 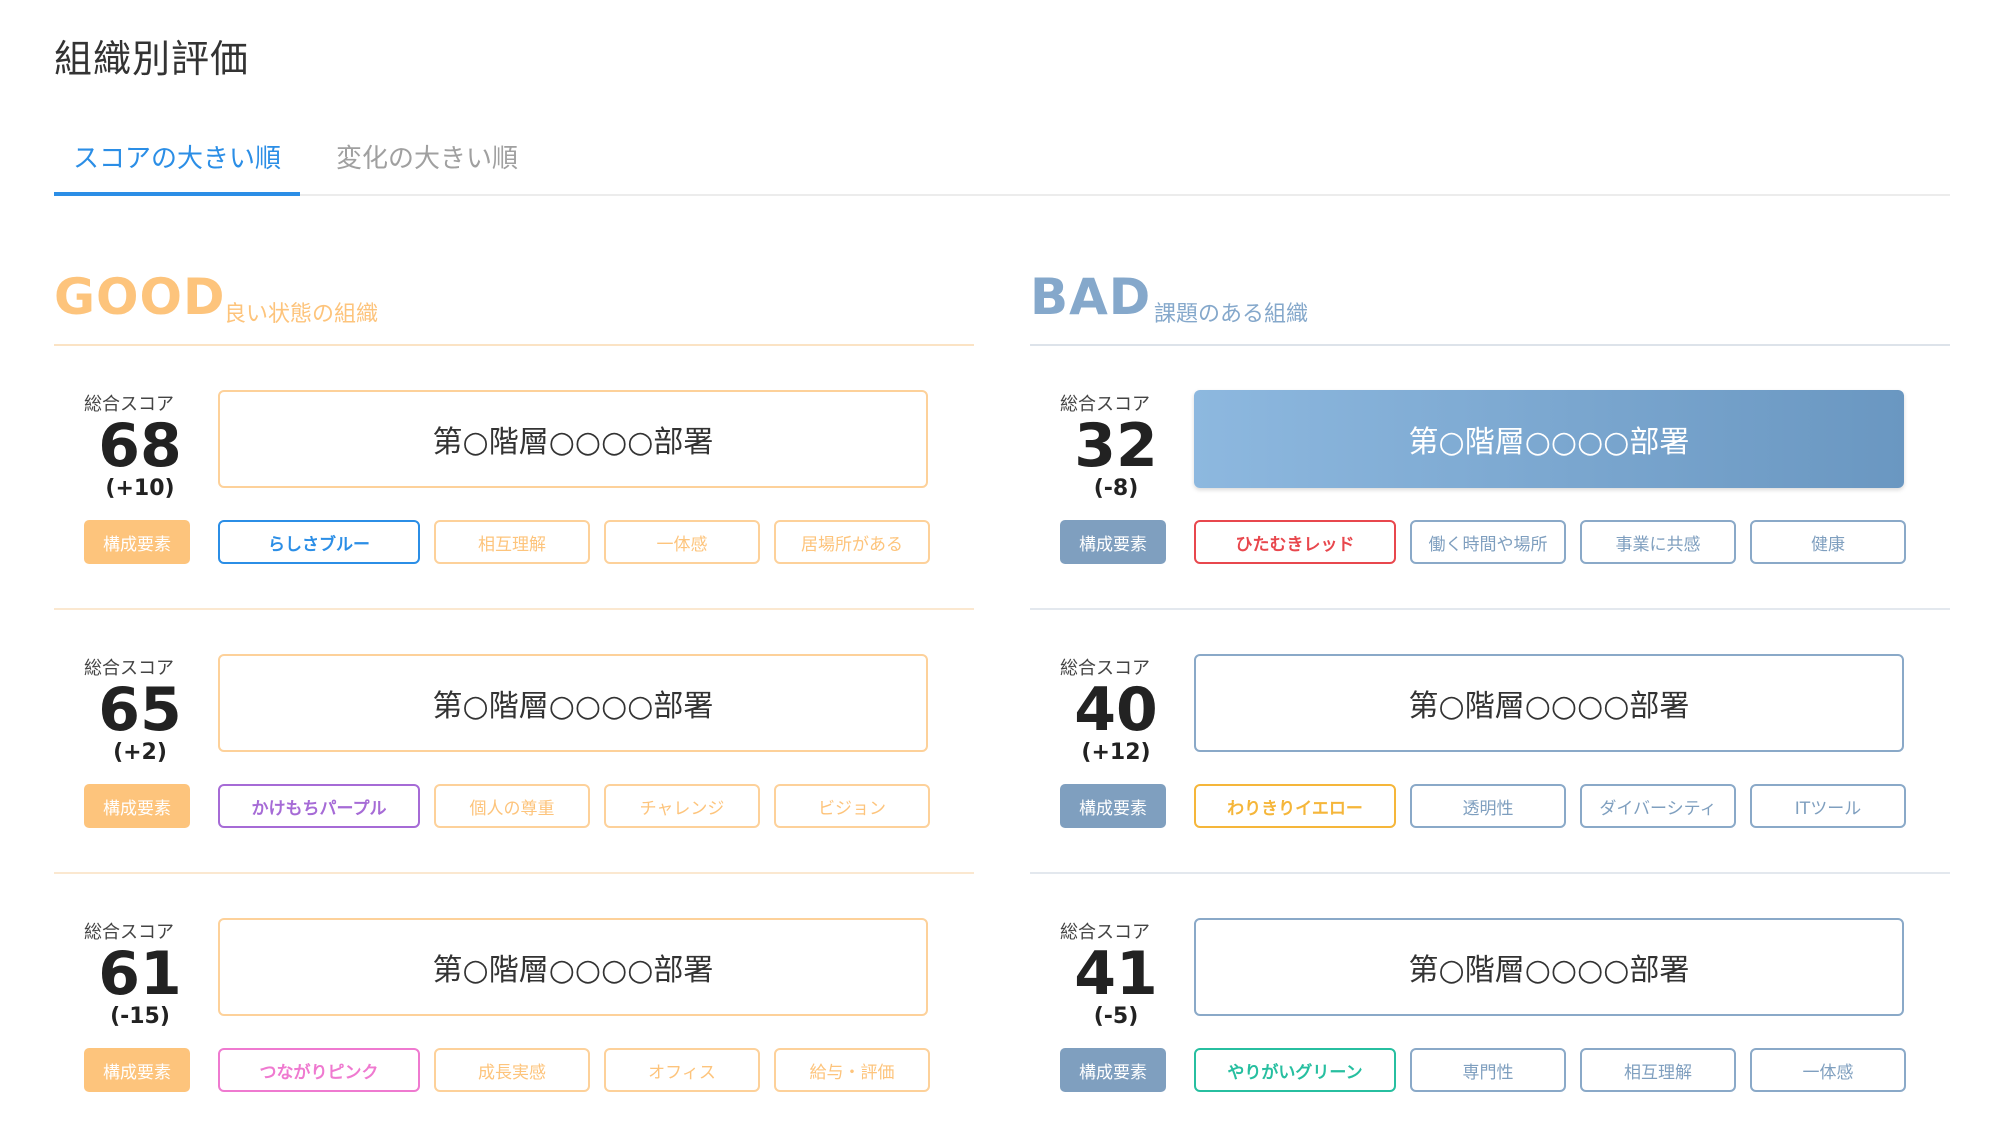 I want to click on primary-type-tag: やりがいグリーン, so click(x=1295, y=1070).